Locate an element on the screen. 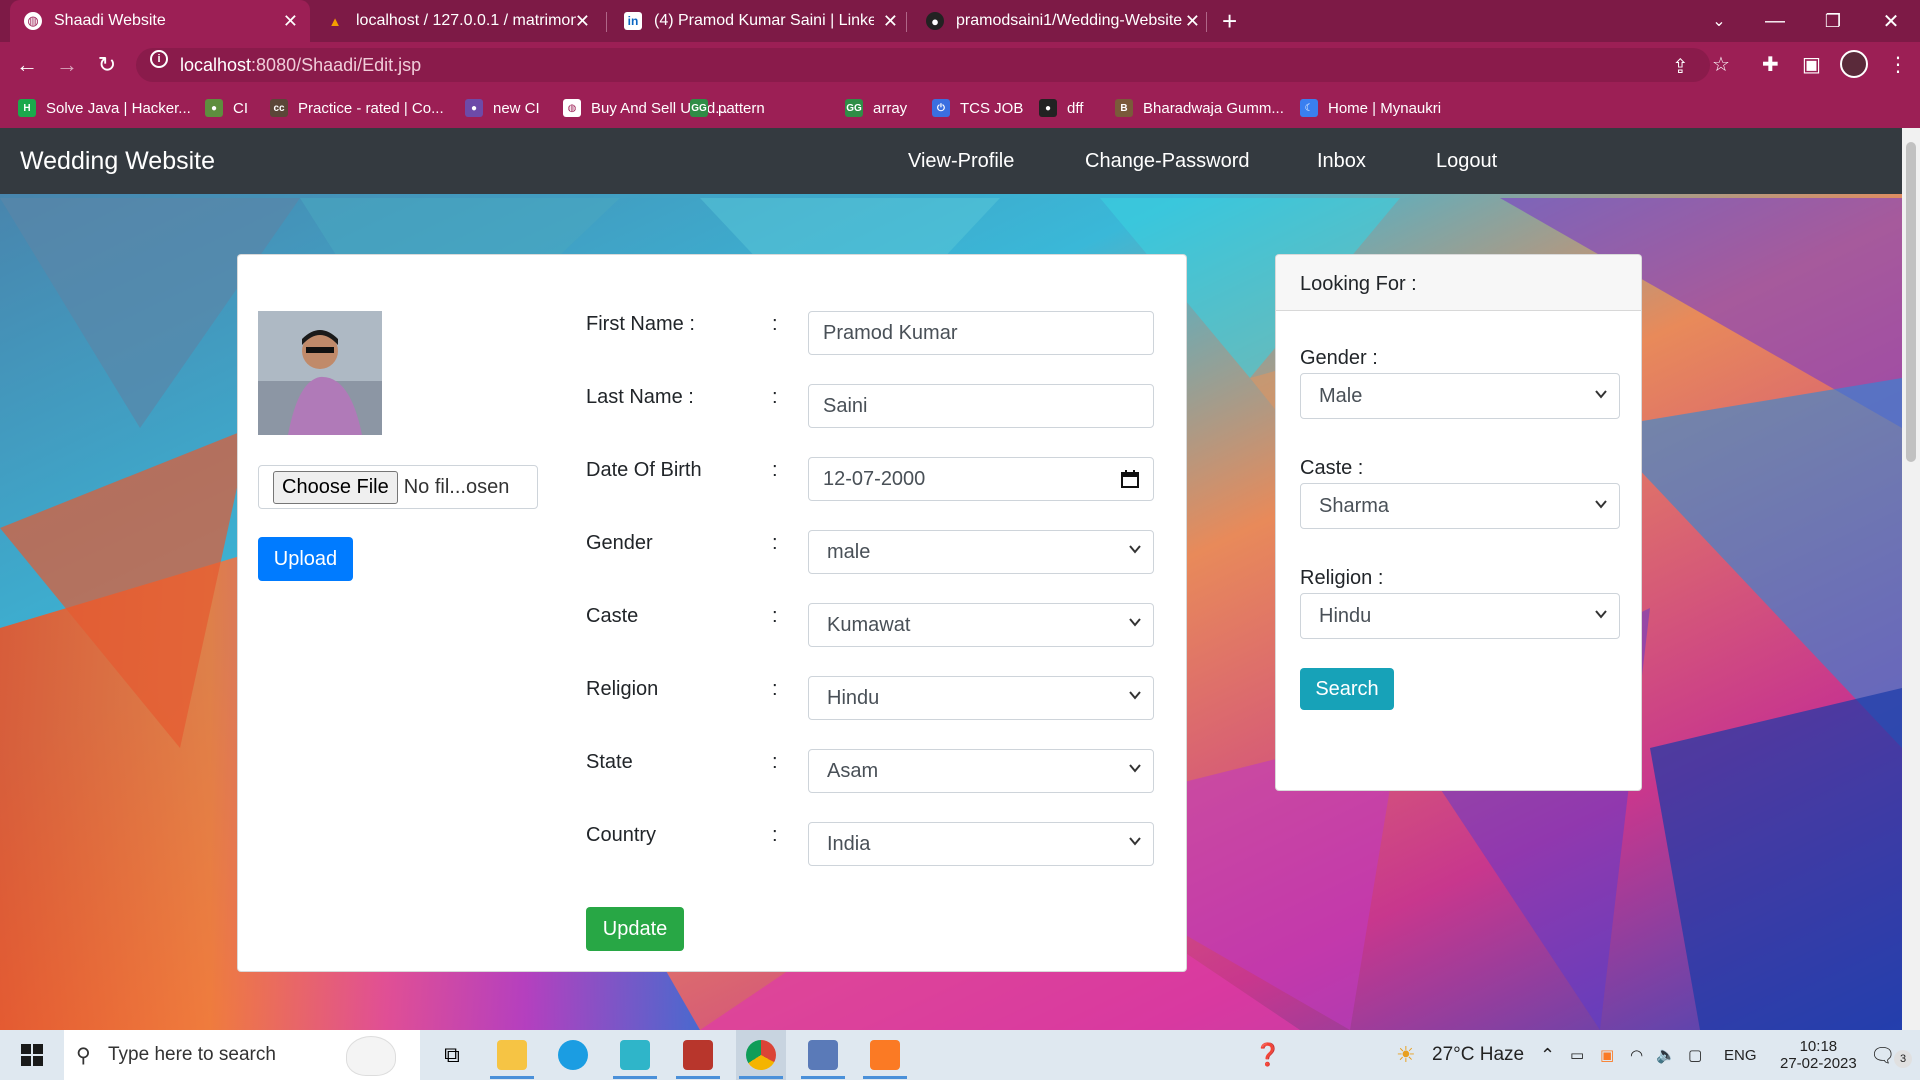 This screenshot has width=1920, height=1080. file-input: Choose File No fil...osen is located at coordinates (398, 487).